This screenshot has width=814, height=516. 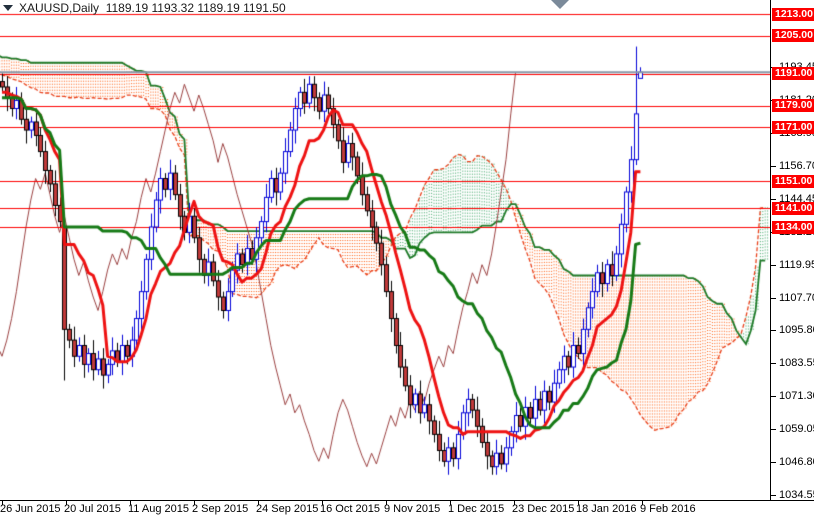 What do you see at coordinates (796, 363) in the screenshot?
I see `price-tick-label: 1083.55` at bounding box center [796, 363].